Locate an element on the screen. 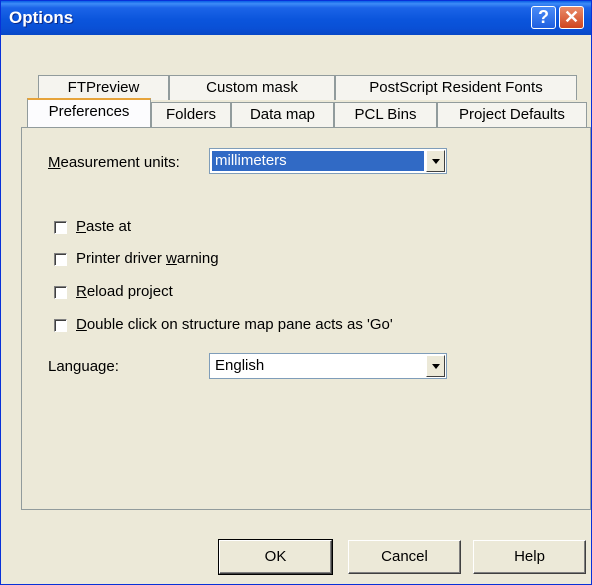 The width and height of the screenshot is (592, 585). tab-pcl-bins: PCL Bins is located at coordinates (385, 114).